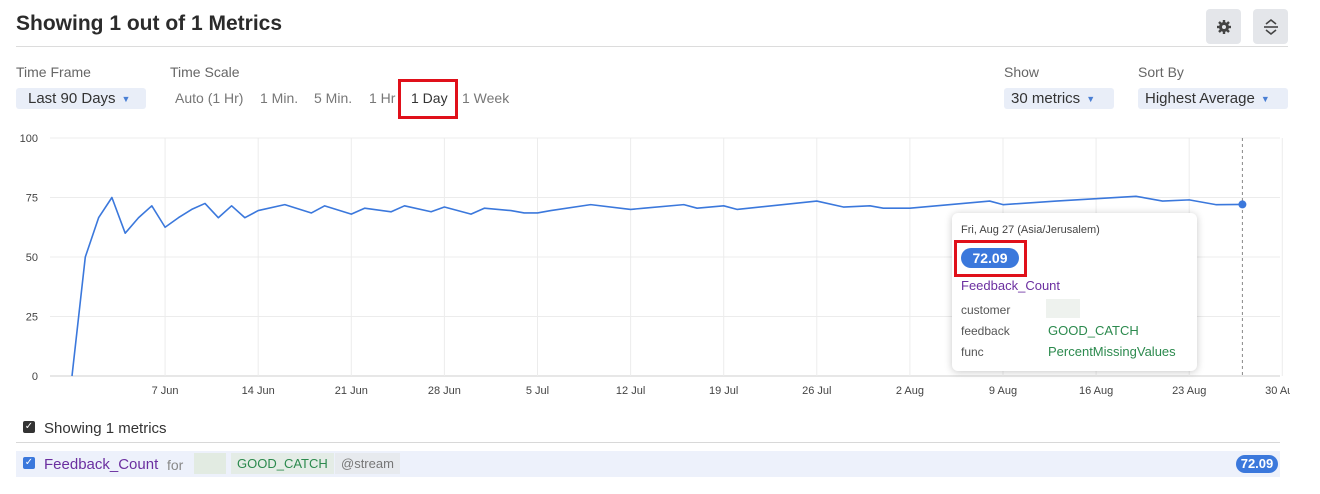  I want to click on y-tick-label: 0, so click(35, 377).